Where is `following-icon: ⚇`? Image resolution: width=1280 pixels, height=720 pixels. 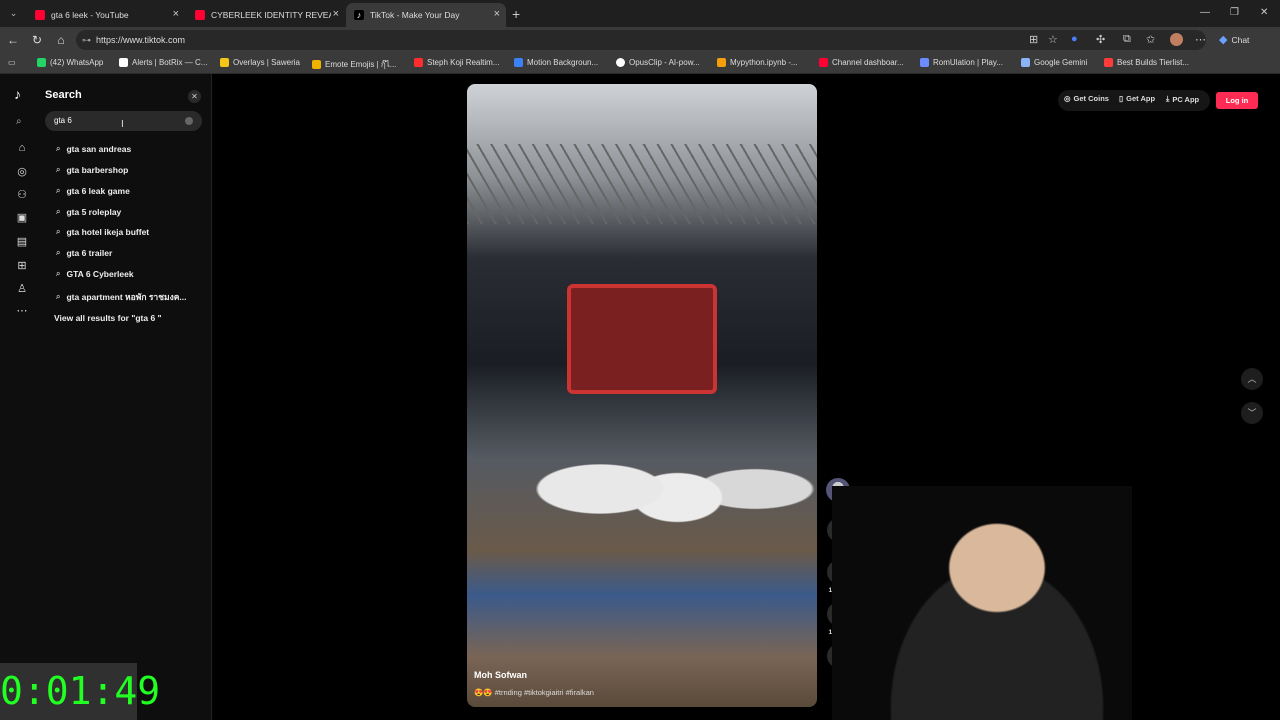 following-icon: ⚇ is located at coordinates (22, 194).